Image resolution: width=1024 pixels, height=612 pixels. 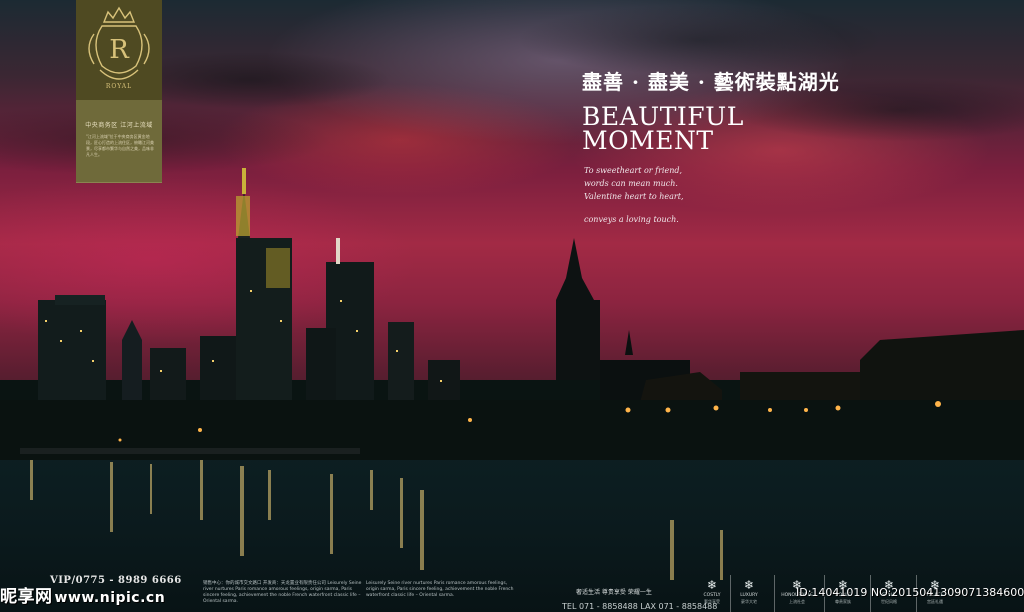 I want to click on logo-subtitle: 中央商务区 江河上流域, so click(x=119, y=125).